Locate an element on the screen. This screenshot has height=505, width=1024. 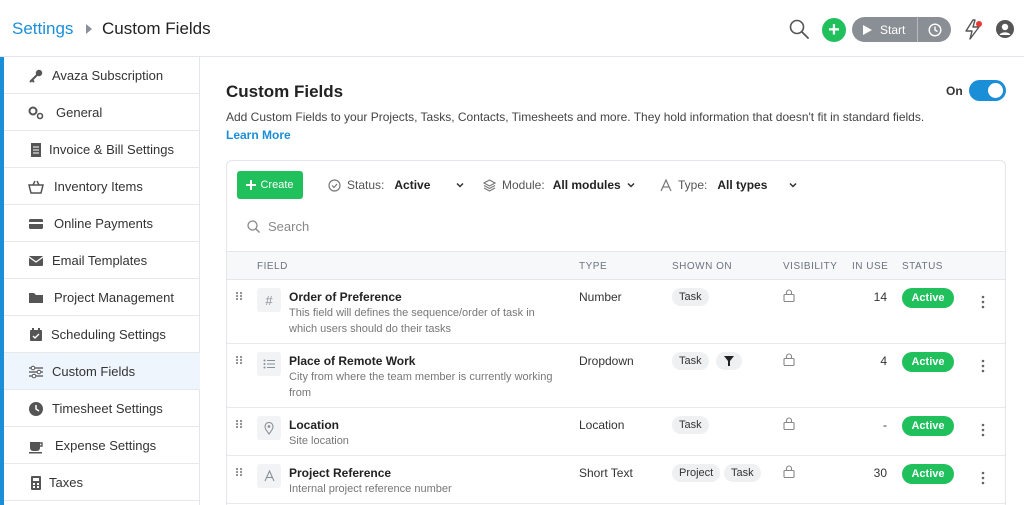
calendar-icon is located at coordinates (36, 334).